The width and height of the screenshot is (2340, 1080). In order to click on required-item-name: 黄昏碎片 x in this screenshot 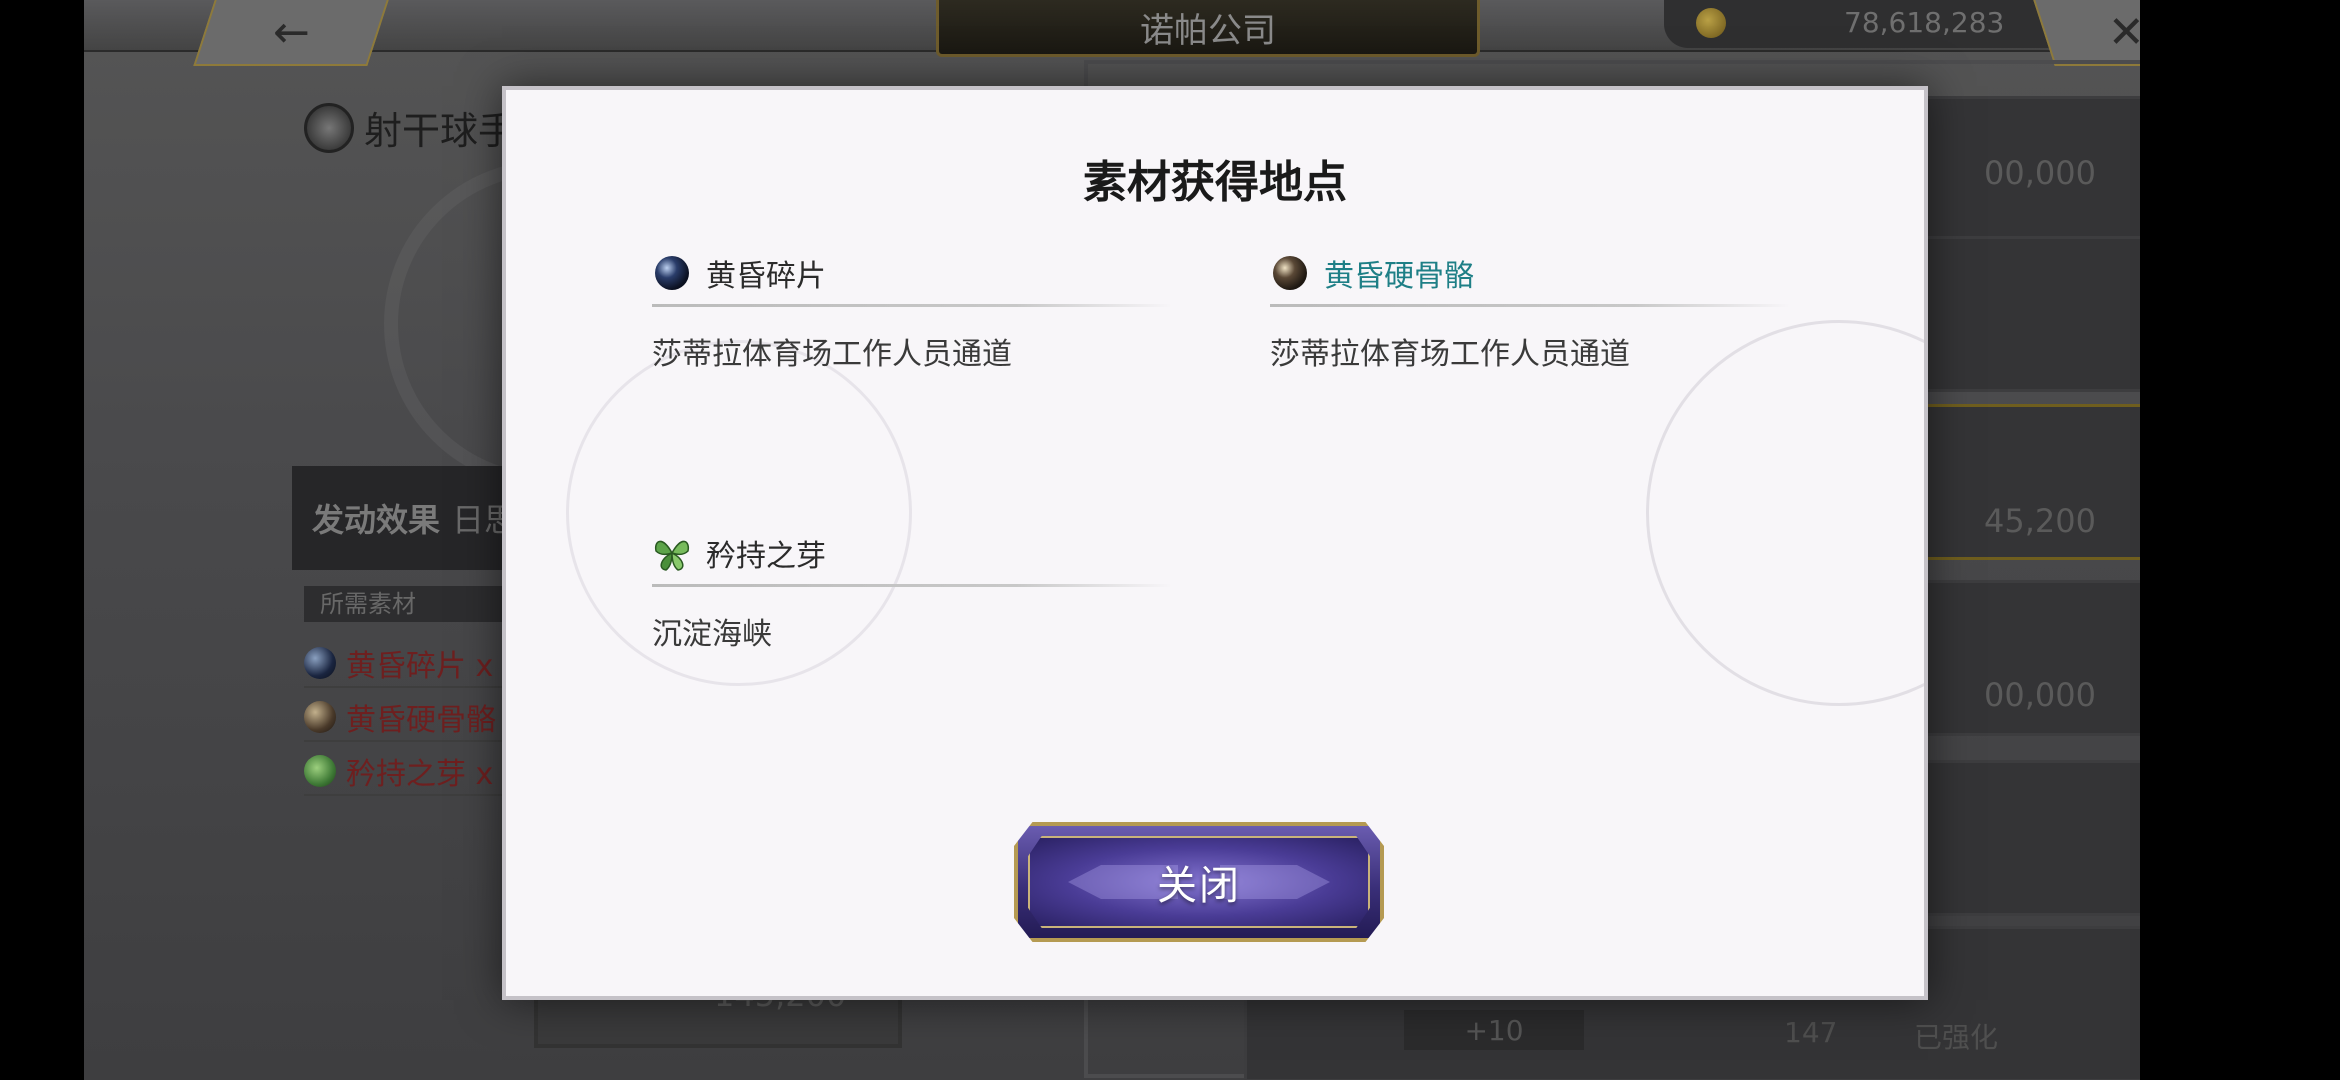, I will do `click(420, 666)`.